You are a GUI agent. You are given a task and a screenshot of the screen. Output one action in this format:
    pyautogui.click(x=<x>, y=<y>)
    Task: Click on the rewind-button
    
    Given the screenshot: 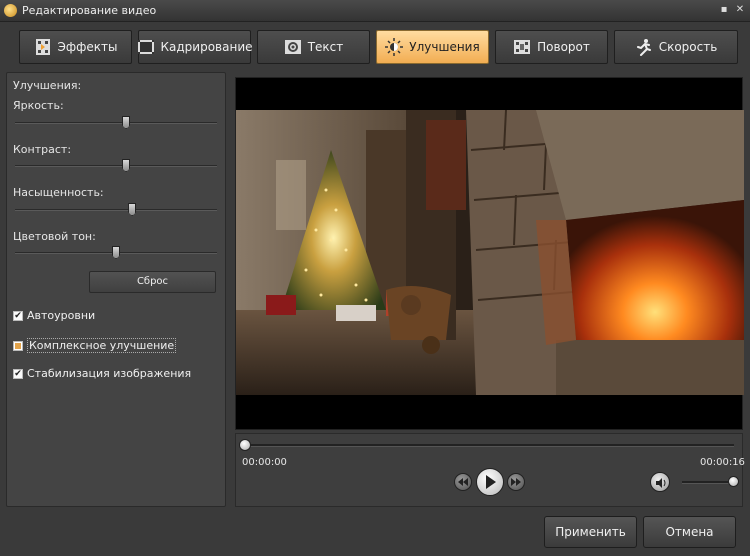 What is the action you would take?
    pyautogui.click(x=463, y=482)
    